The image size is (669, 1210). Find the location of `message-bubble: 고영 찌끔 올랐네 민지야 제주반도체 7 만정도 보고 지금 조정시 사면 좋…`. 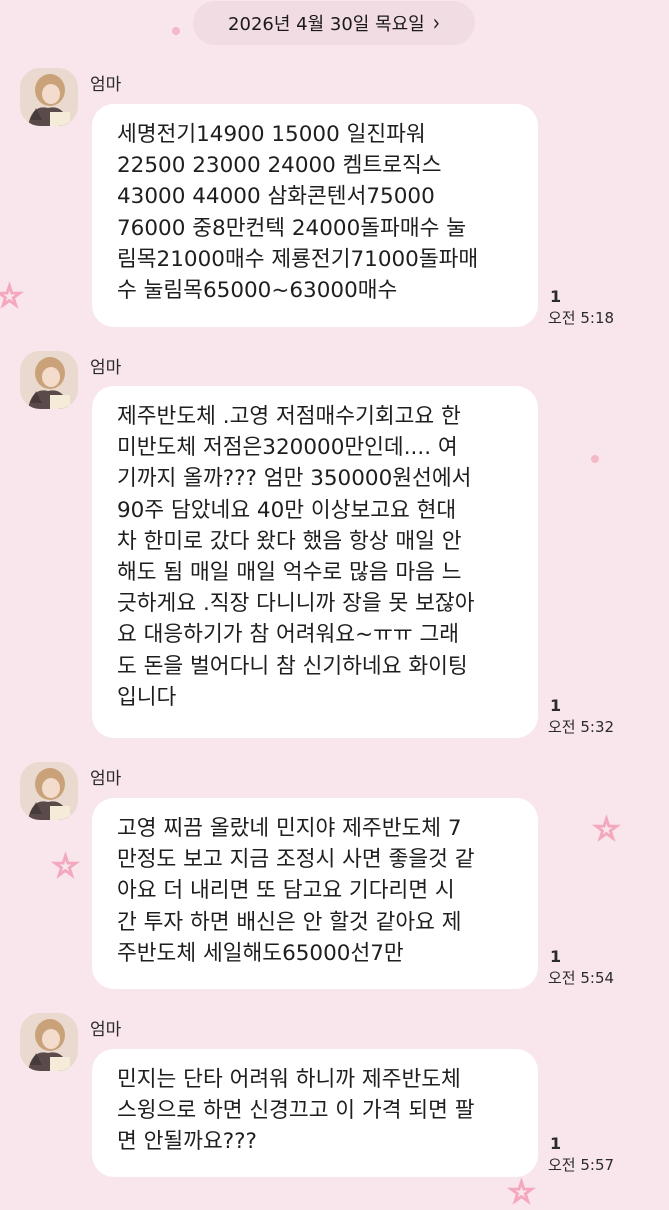

message-bubble: 고영 찌끔 올랐네 민지야 제주반도체 7 만정도 보고 지금 조정시 사면 좋… is located at coordinates (315, 893).